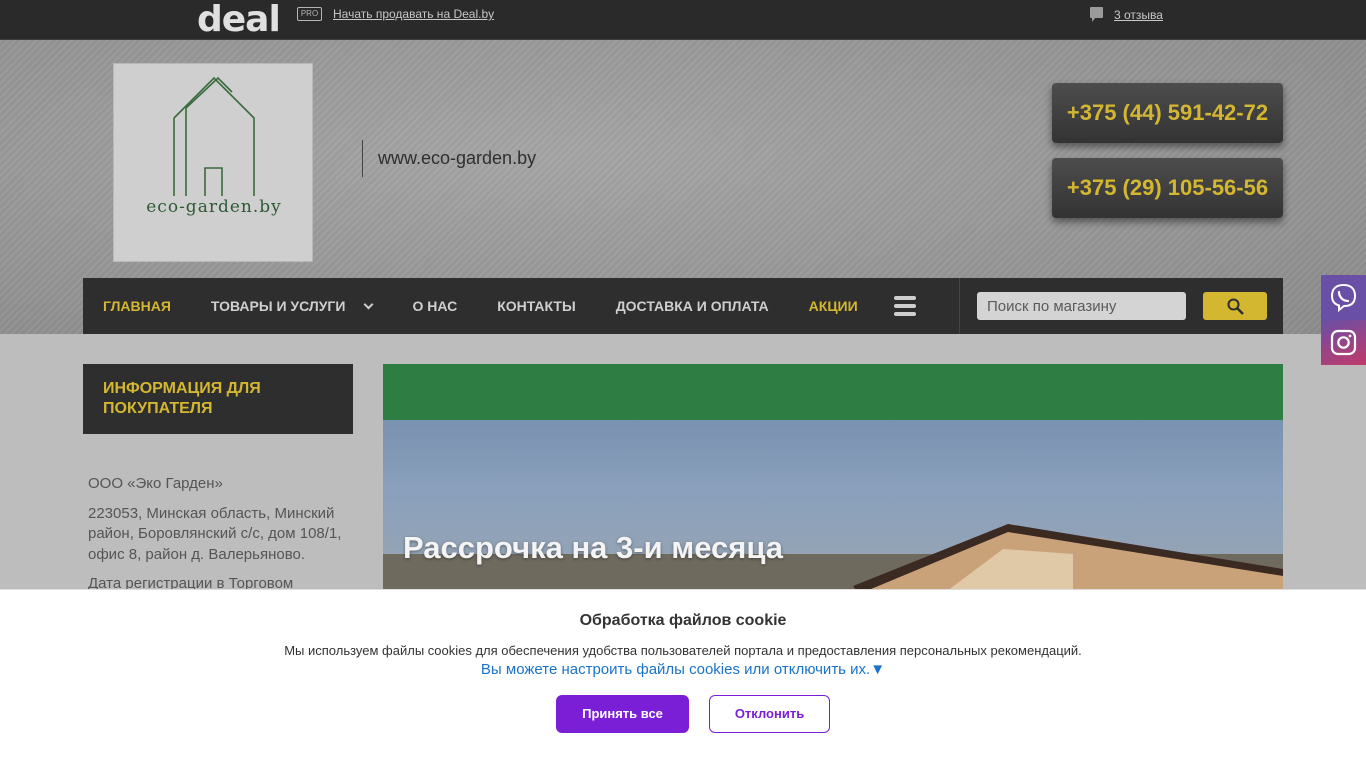 The width and height of the screenshot is (1366, 768). I want to click on phone-secondary: +375 (29) 105-56-56, so click(1167, 188).